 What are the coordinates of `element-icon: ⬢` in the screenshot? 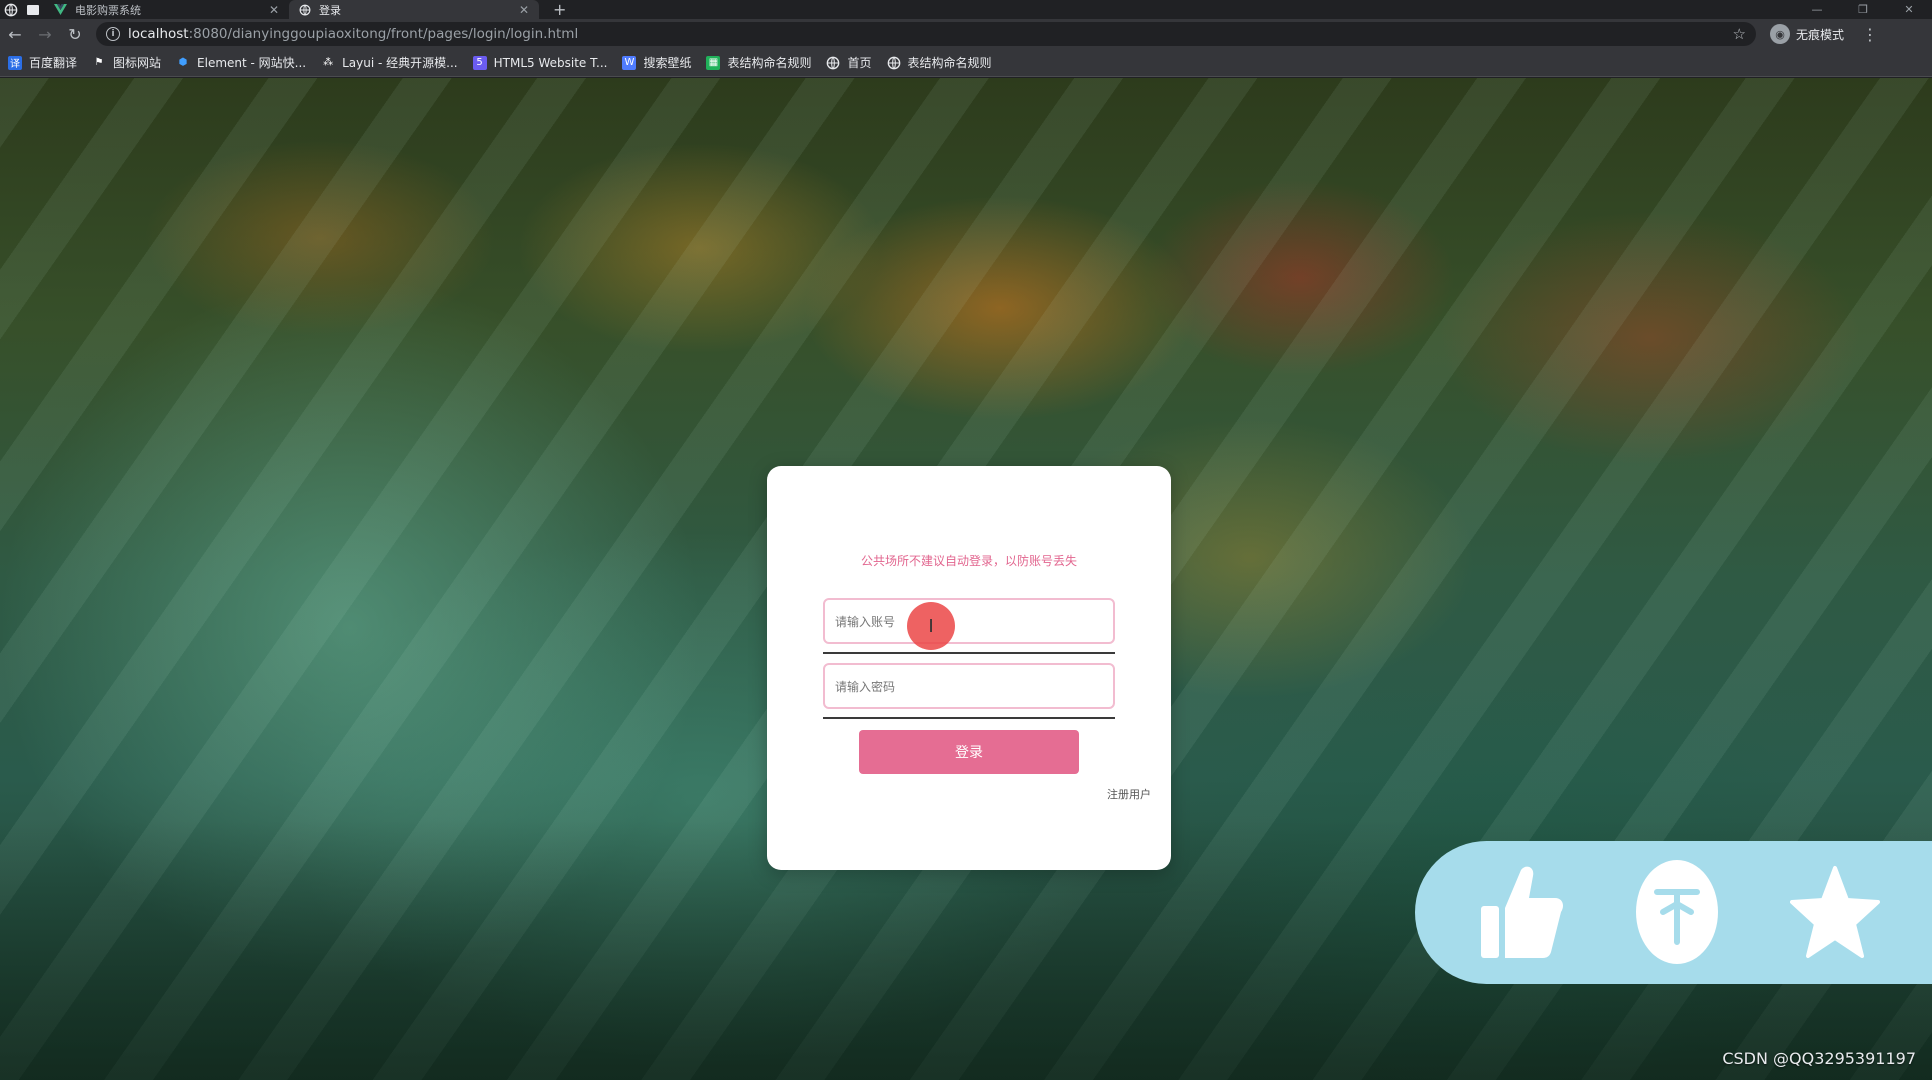 It's located at (183, 62).